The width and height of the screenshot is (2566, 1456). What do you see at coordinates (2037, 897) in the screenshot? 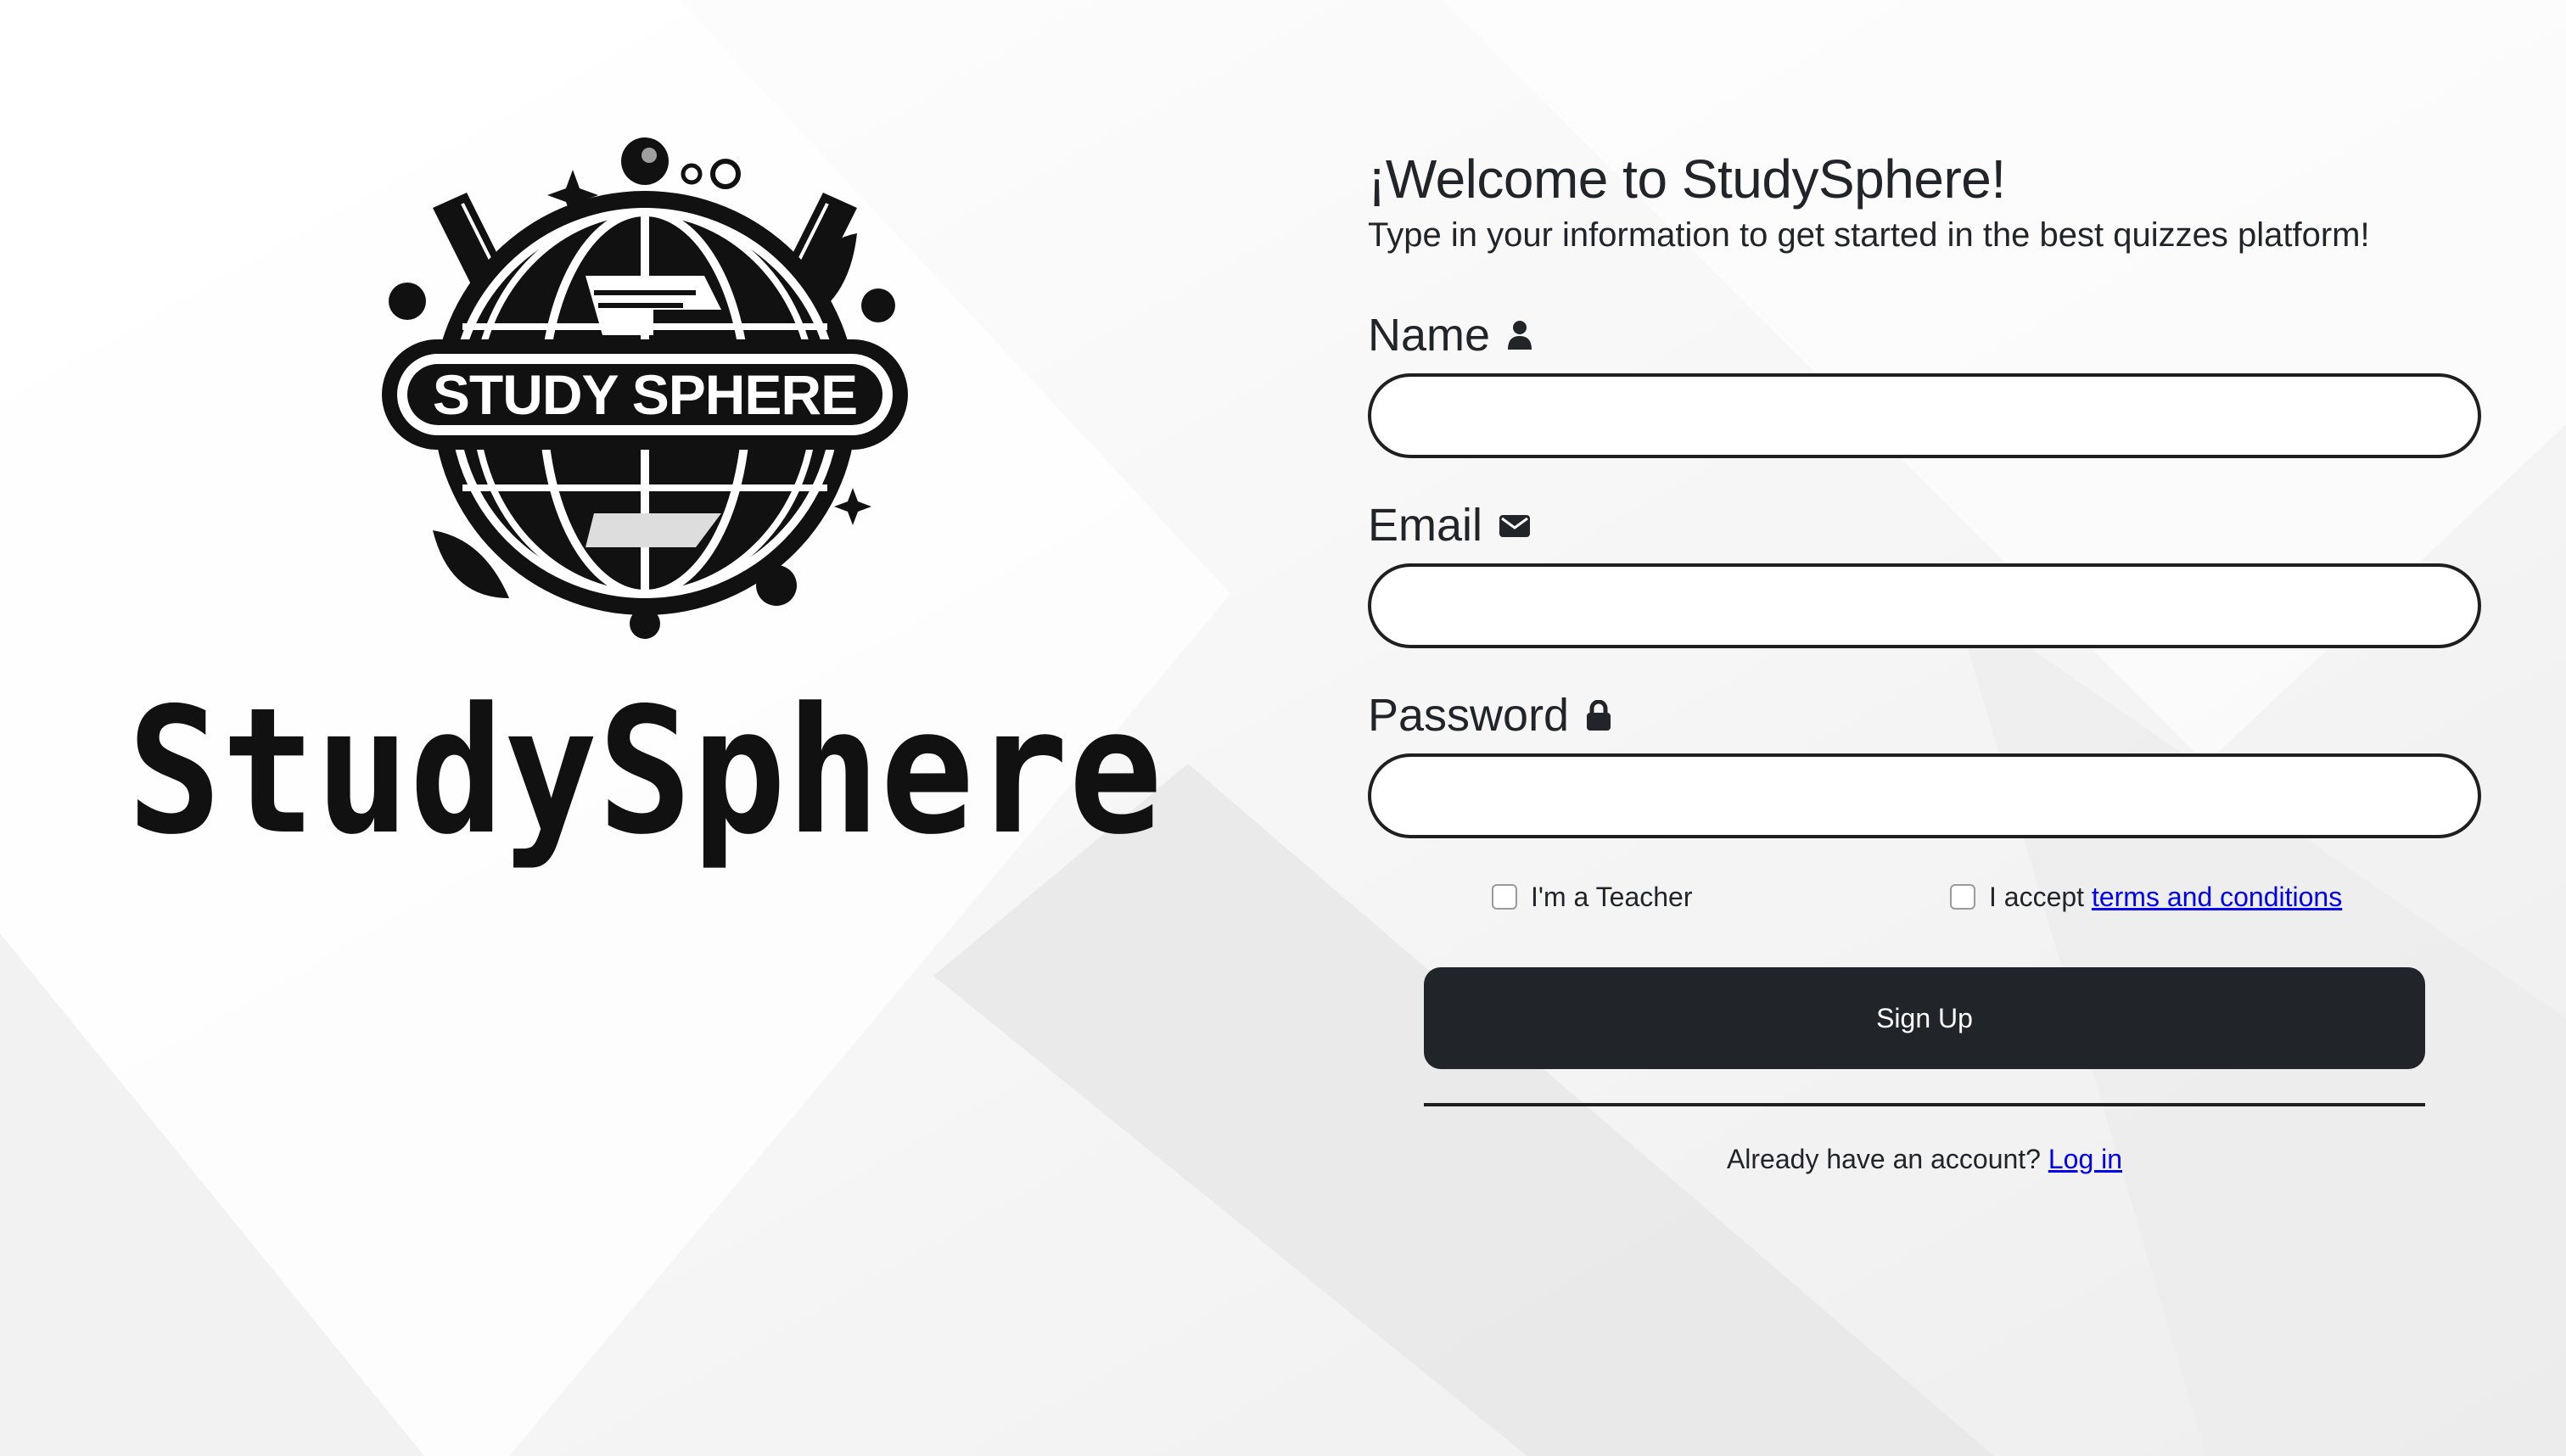
I see `terms-prefix: I accept` at bounding box center [2037, 897].